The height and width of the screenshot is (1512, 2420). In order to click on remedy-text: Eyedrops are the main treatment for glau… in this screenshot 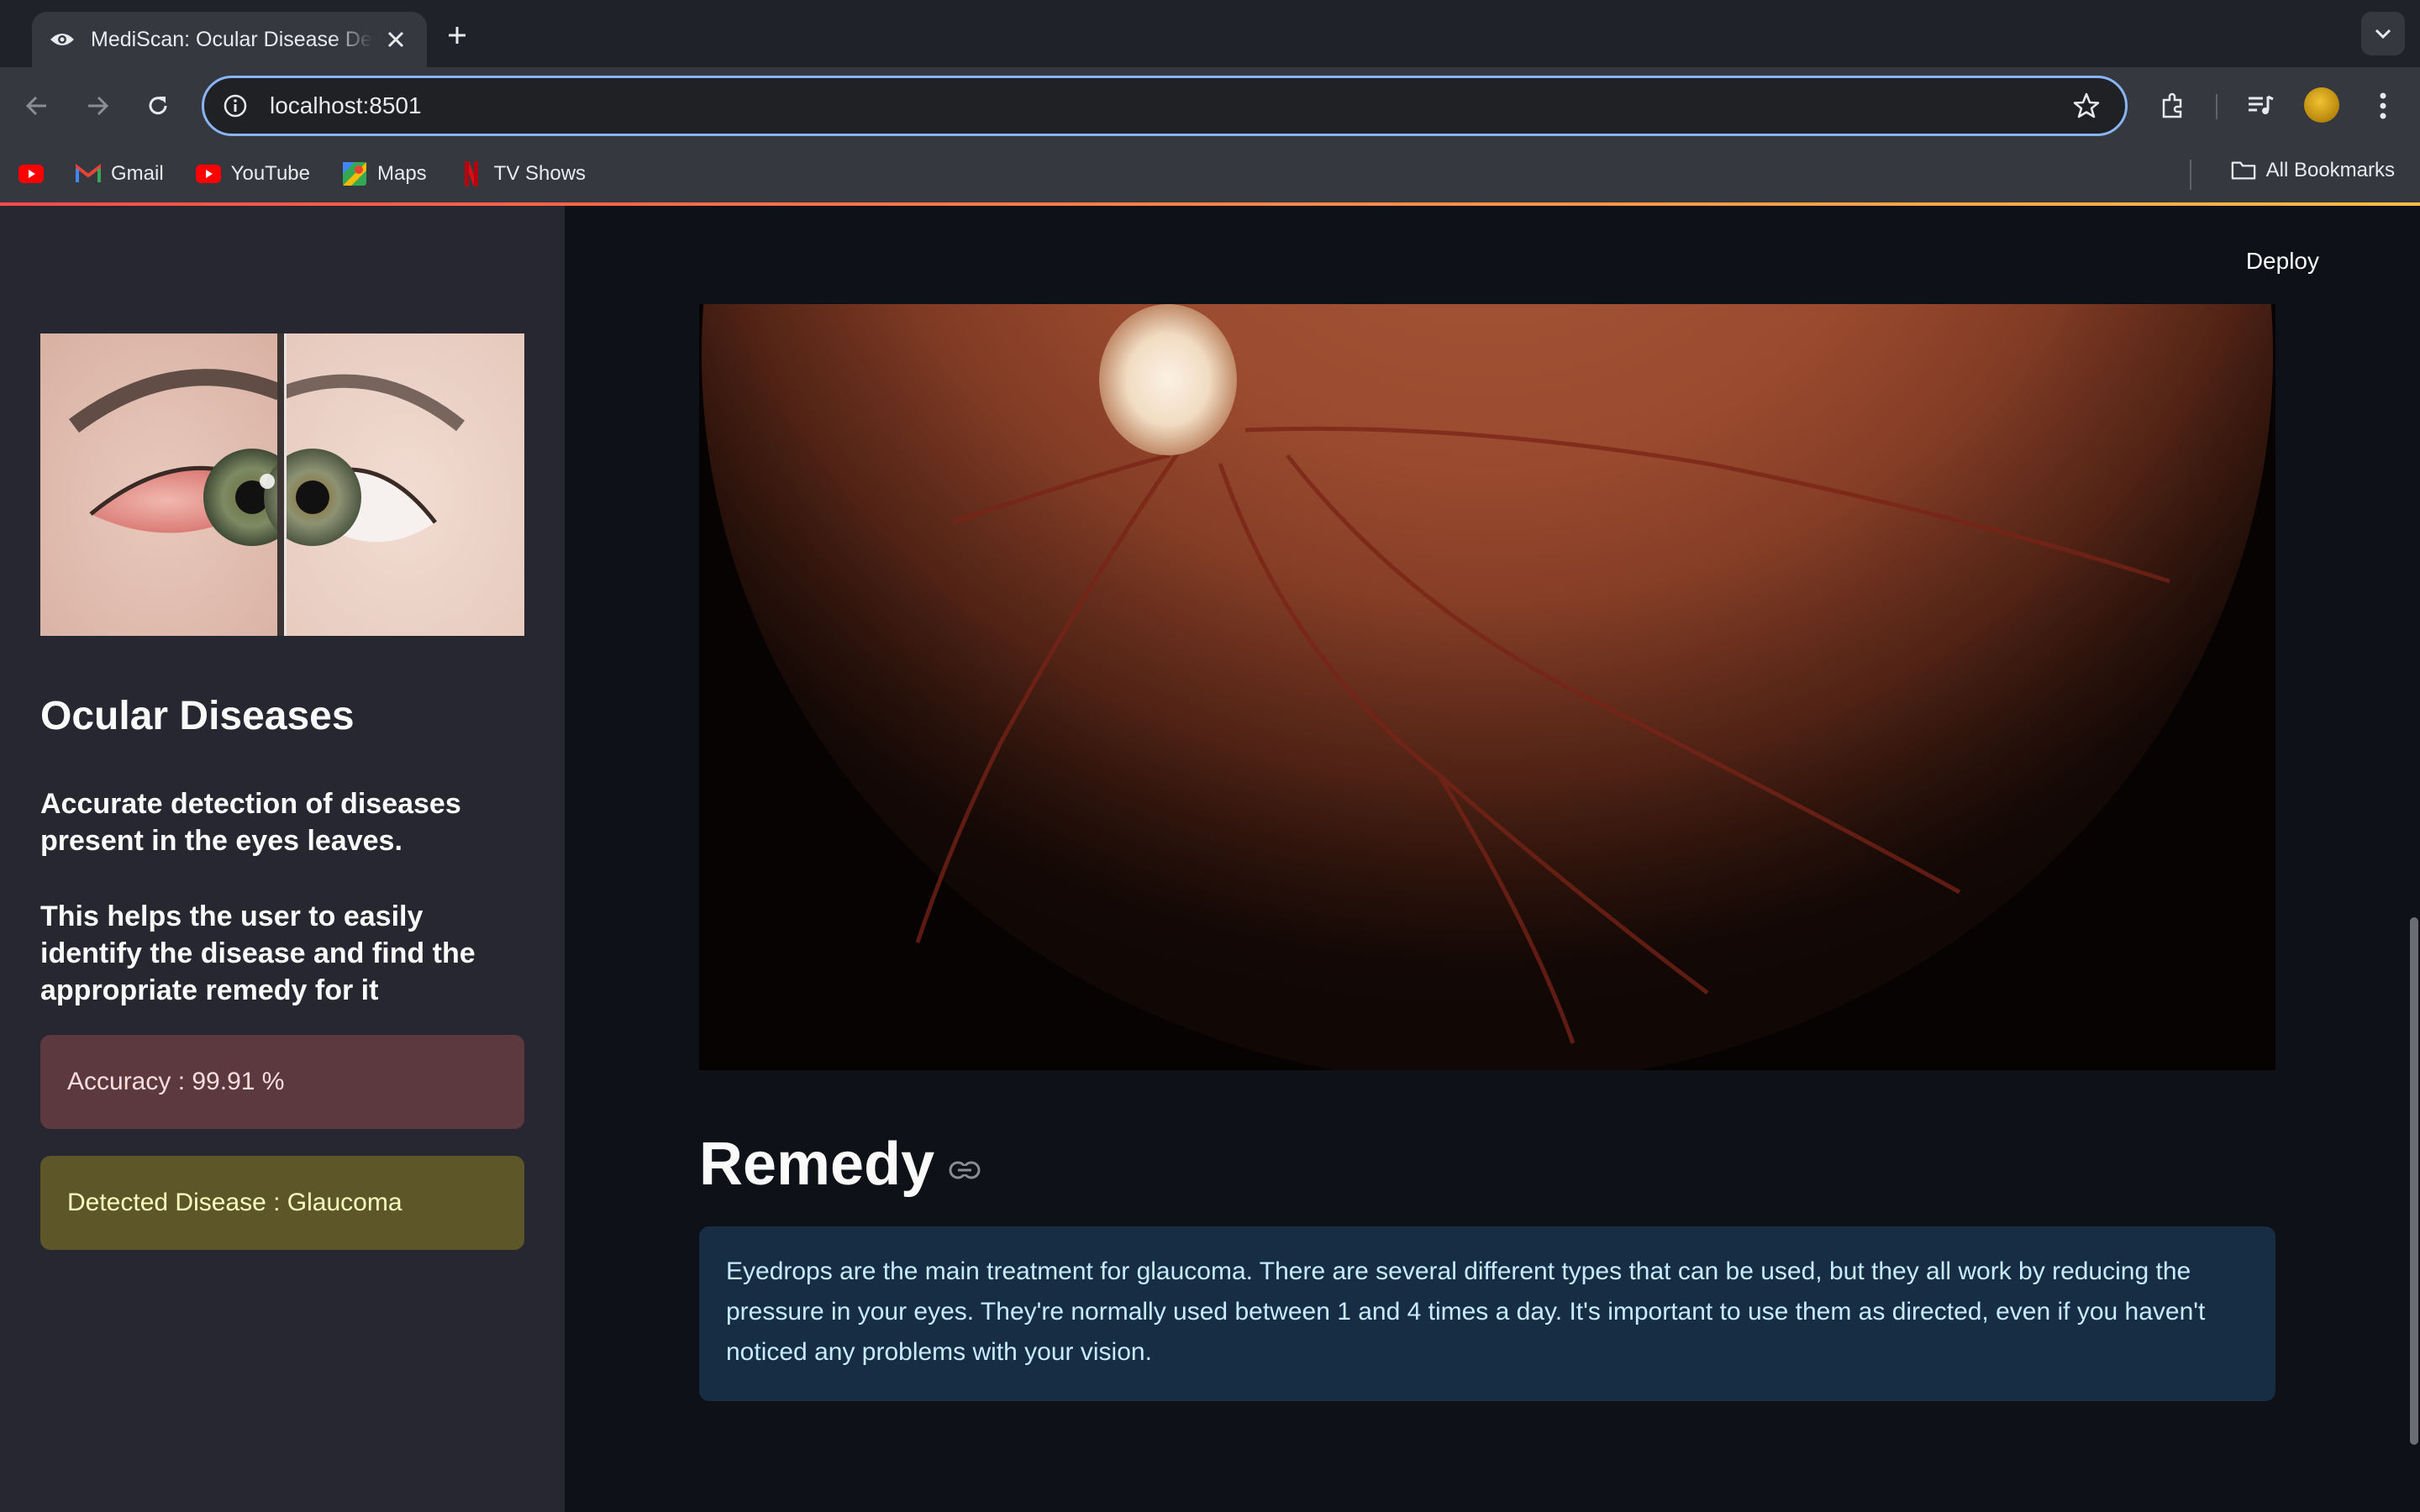, I will do `click(1466, 1311)`.